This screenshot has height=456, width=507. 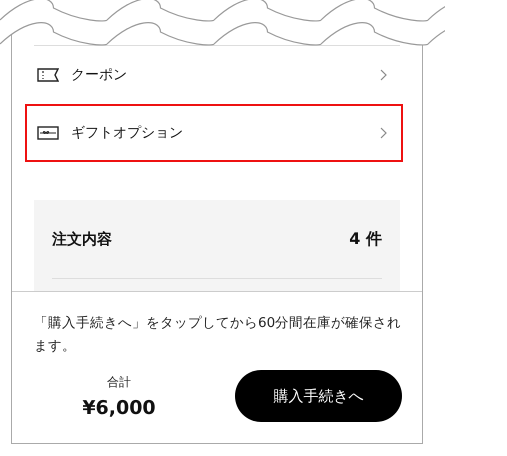 What do you see at coordinates (214, 75) in the screenshot?
I see `menu-row: クーポン` at bounding box center [214, 75].